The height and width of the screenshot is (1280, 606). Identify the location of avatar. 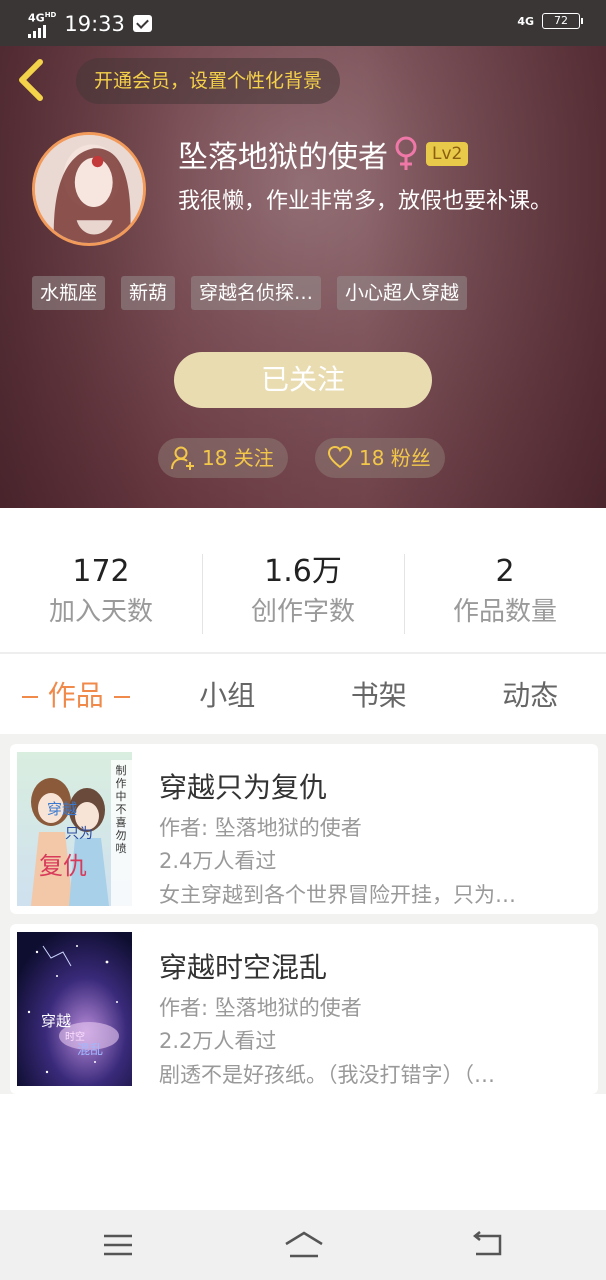
(89, 189).